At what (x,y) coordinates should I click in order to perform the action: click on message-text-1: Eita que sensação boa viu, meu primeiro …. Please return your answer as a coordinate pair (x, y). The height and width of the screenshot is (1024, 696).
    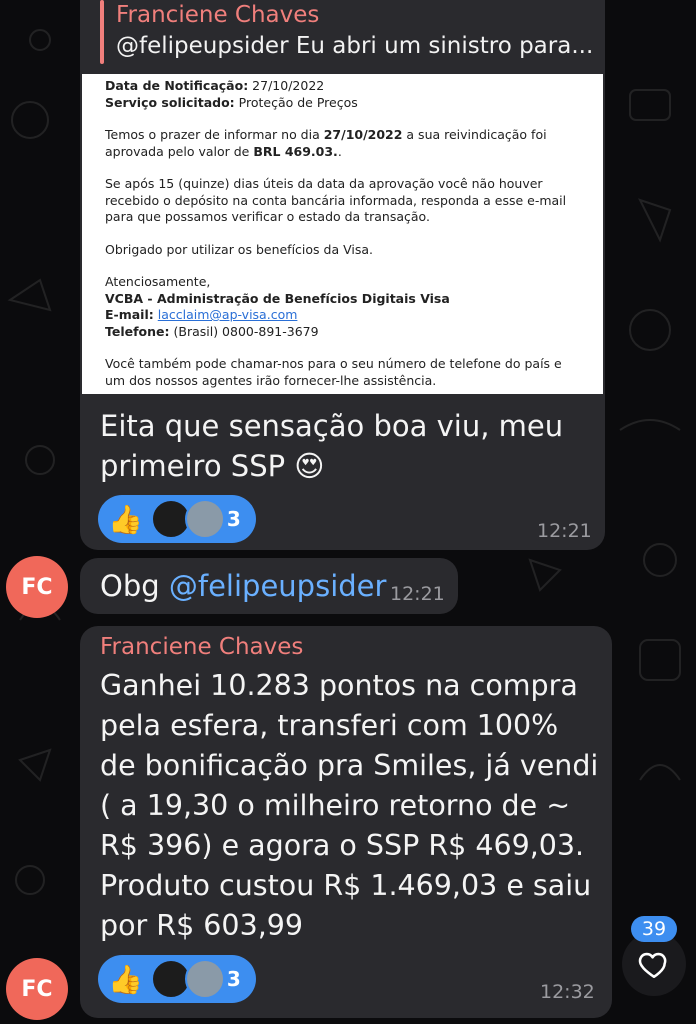
    Looking at the image, I should click on (332, 446).